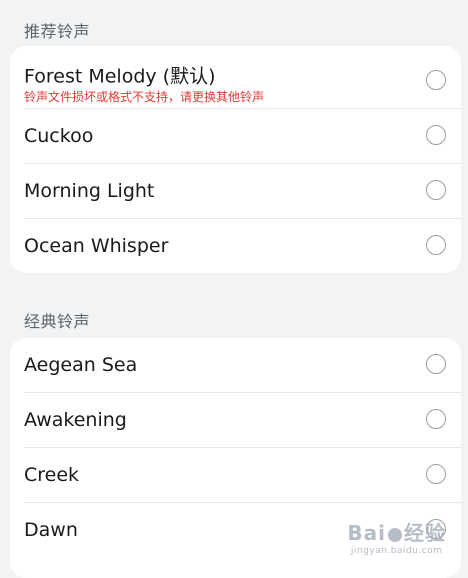 The height and width of the screenshot is (578, 468). I want to click on baidu-jingyan-watermark: Bai 经验 jingyan.baidu.com, so click(396, 536).